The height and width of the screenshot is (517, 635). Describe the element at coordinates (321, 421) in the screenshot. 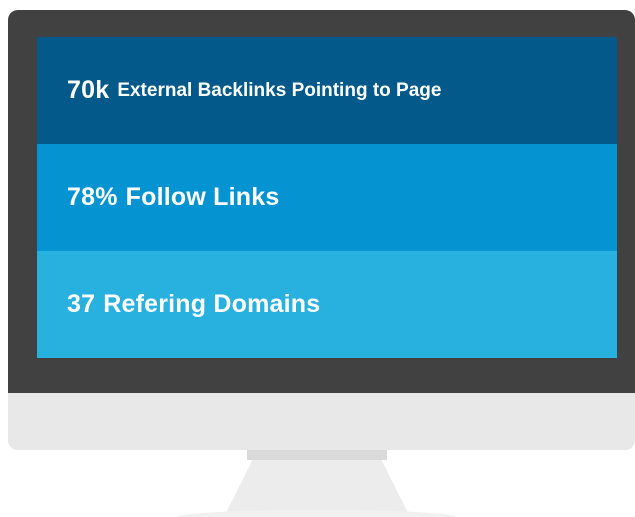

I see `monitor-chin` at that location.